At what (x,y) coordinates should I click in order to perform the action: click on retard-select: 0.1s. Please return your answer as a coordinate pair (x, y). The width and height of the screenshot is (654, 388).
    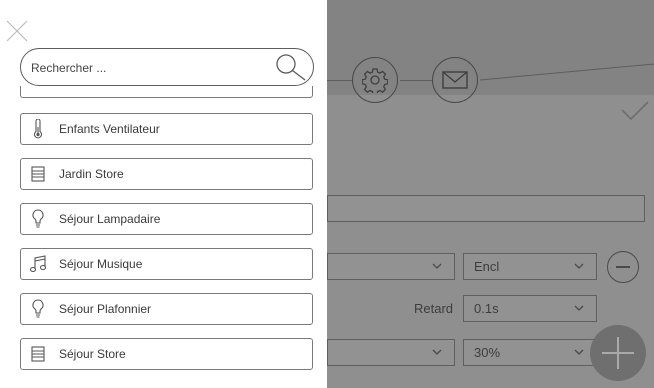
    Looking at the image, I should click on (530, 308).